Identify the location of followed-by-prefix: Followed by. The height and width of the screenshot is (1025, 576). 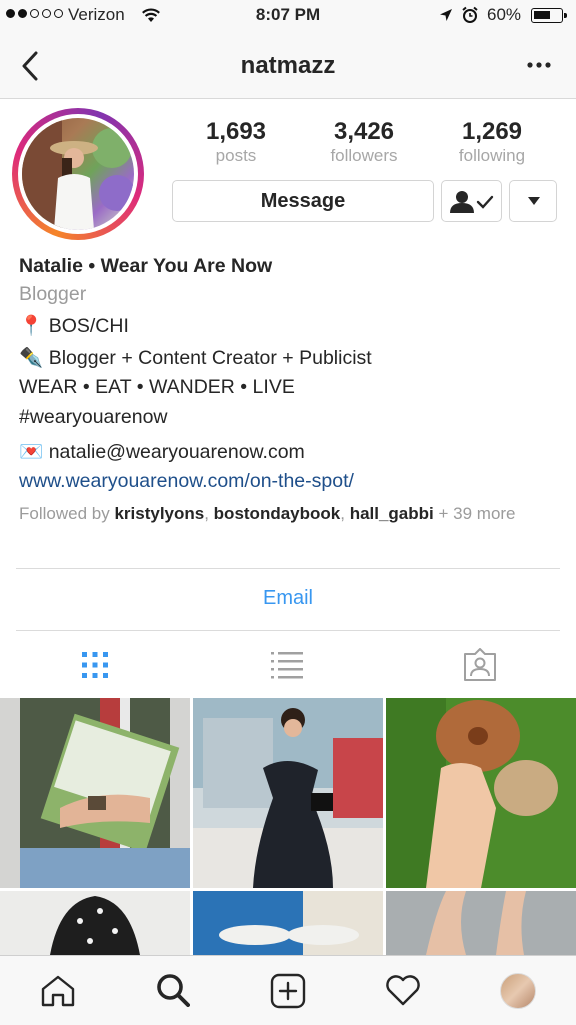
(64, 513).